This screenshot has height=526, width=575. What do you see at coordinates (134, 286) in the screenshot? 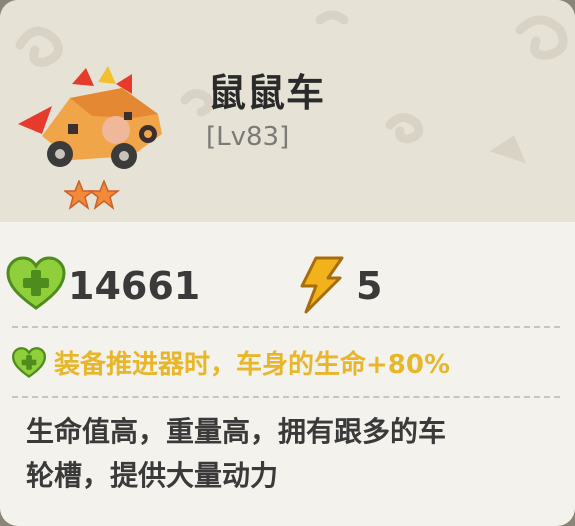
I see `hp-value: 14661` at bounding box center [134, 286].